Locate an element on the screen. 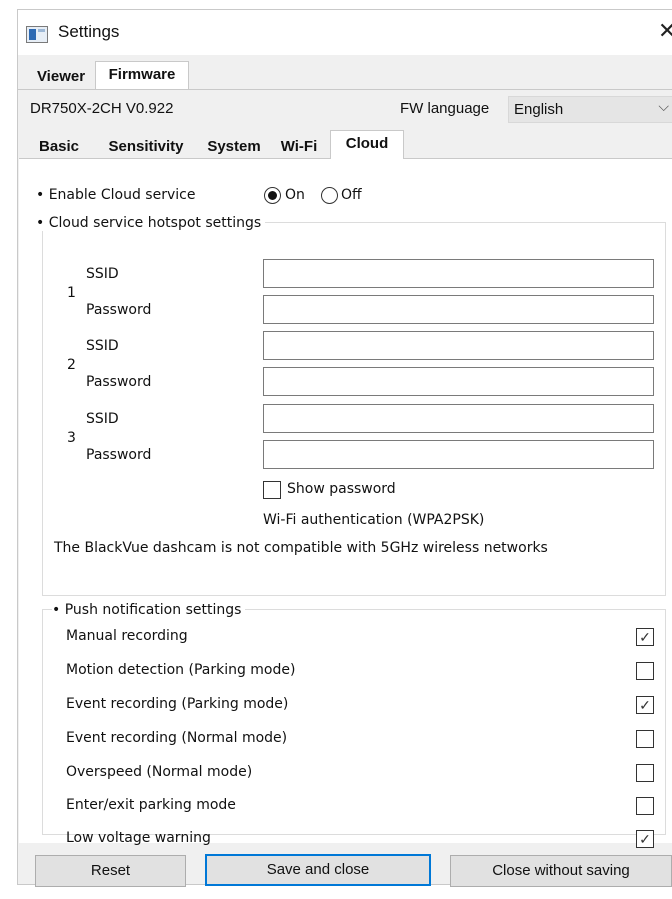 This screenshot has width=672, height=899. close-without-saving-button: Close without saving is located at coordinates (561, 871).